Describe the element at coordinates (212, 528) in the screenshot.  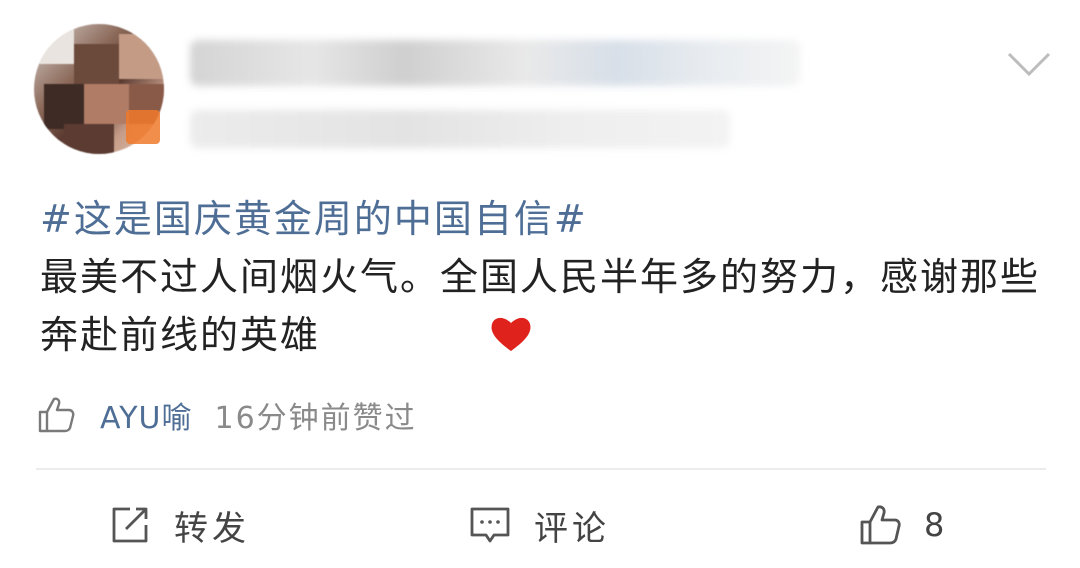
I see `repost-label: 转发` at that location.